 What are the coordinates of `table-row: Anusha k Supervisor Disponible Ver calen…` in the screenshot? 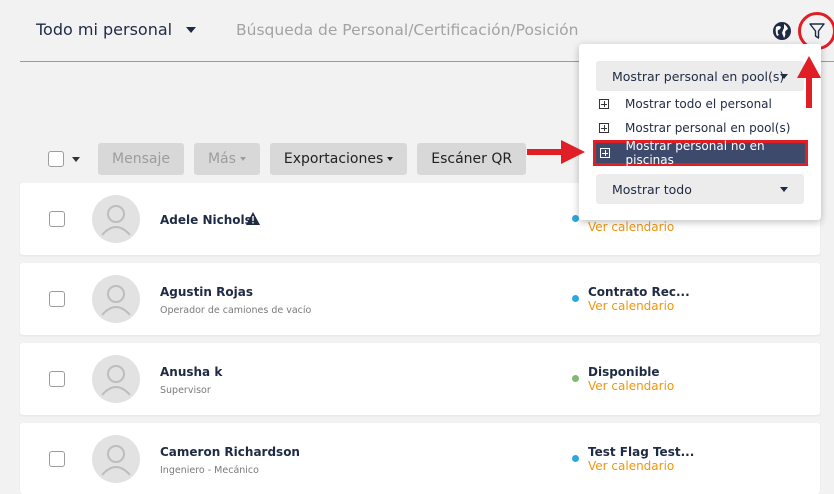 It's located at (420, 379).